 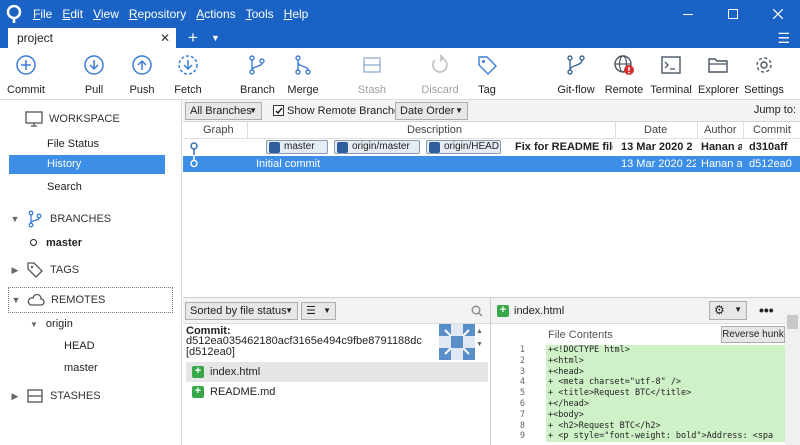 What do you see at coordinates (337, 392) in the screenshot?
I see `file-row-readme: + README.md` at bounding box center [337, 392].